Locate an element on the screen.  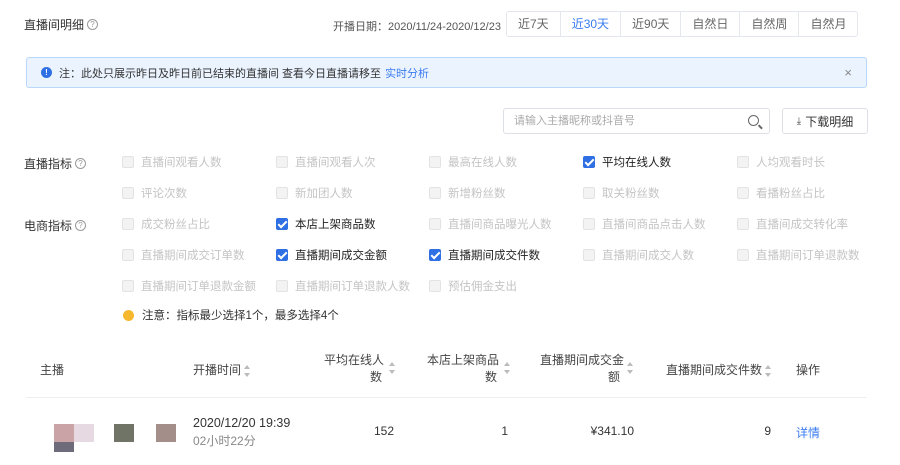
ecom-metric-checkbox: 直播期间订单退款数 is located at coordinates (798, 255).